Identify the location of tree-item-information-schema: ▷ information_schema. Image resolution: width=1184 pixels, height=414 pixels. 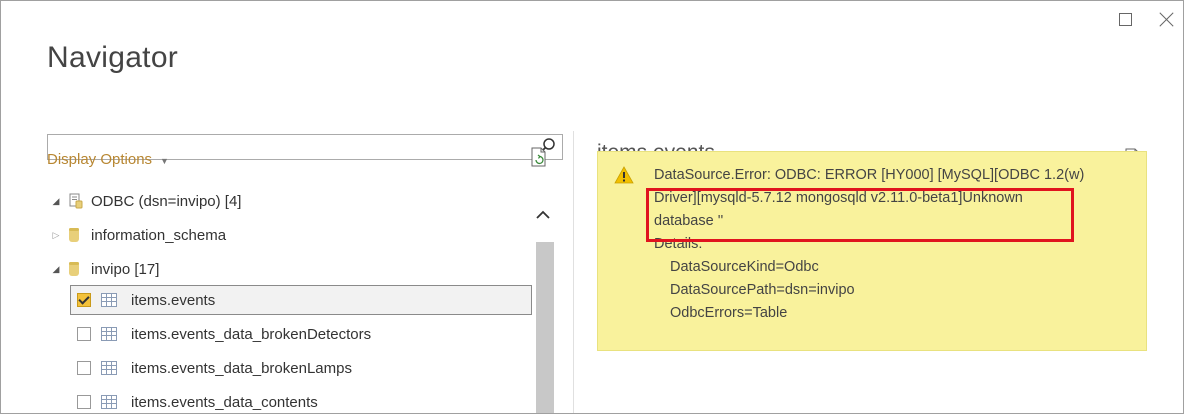
(138, 235).